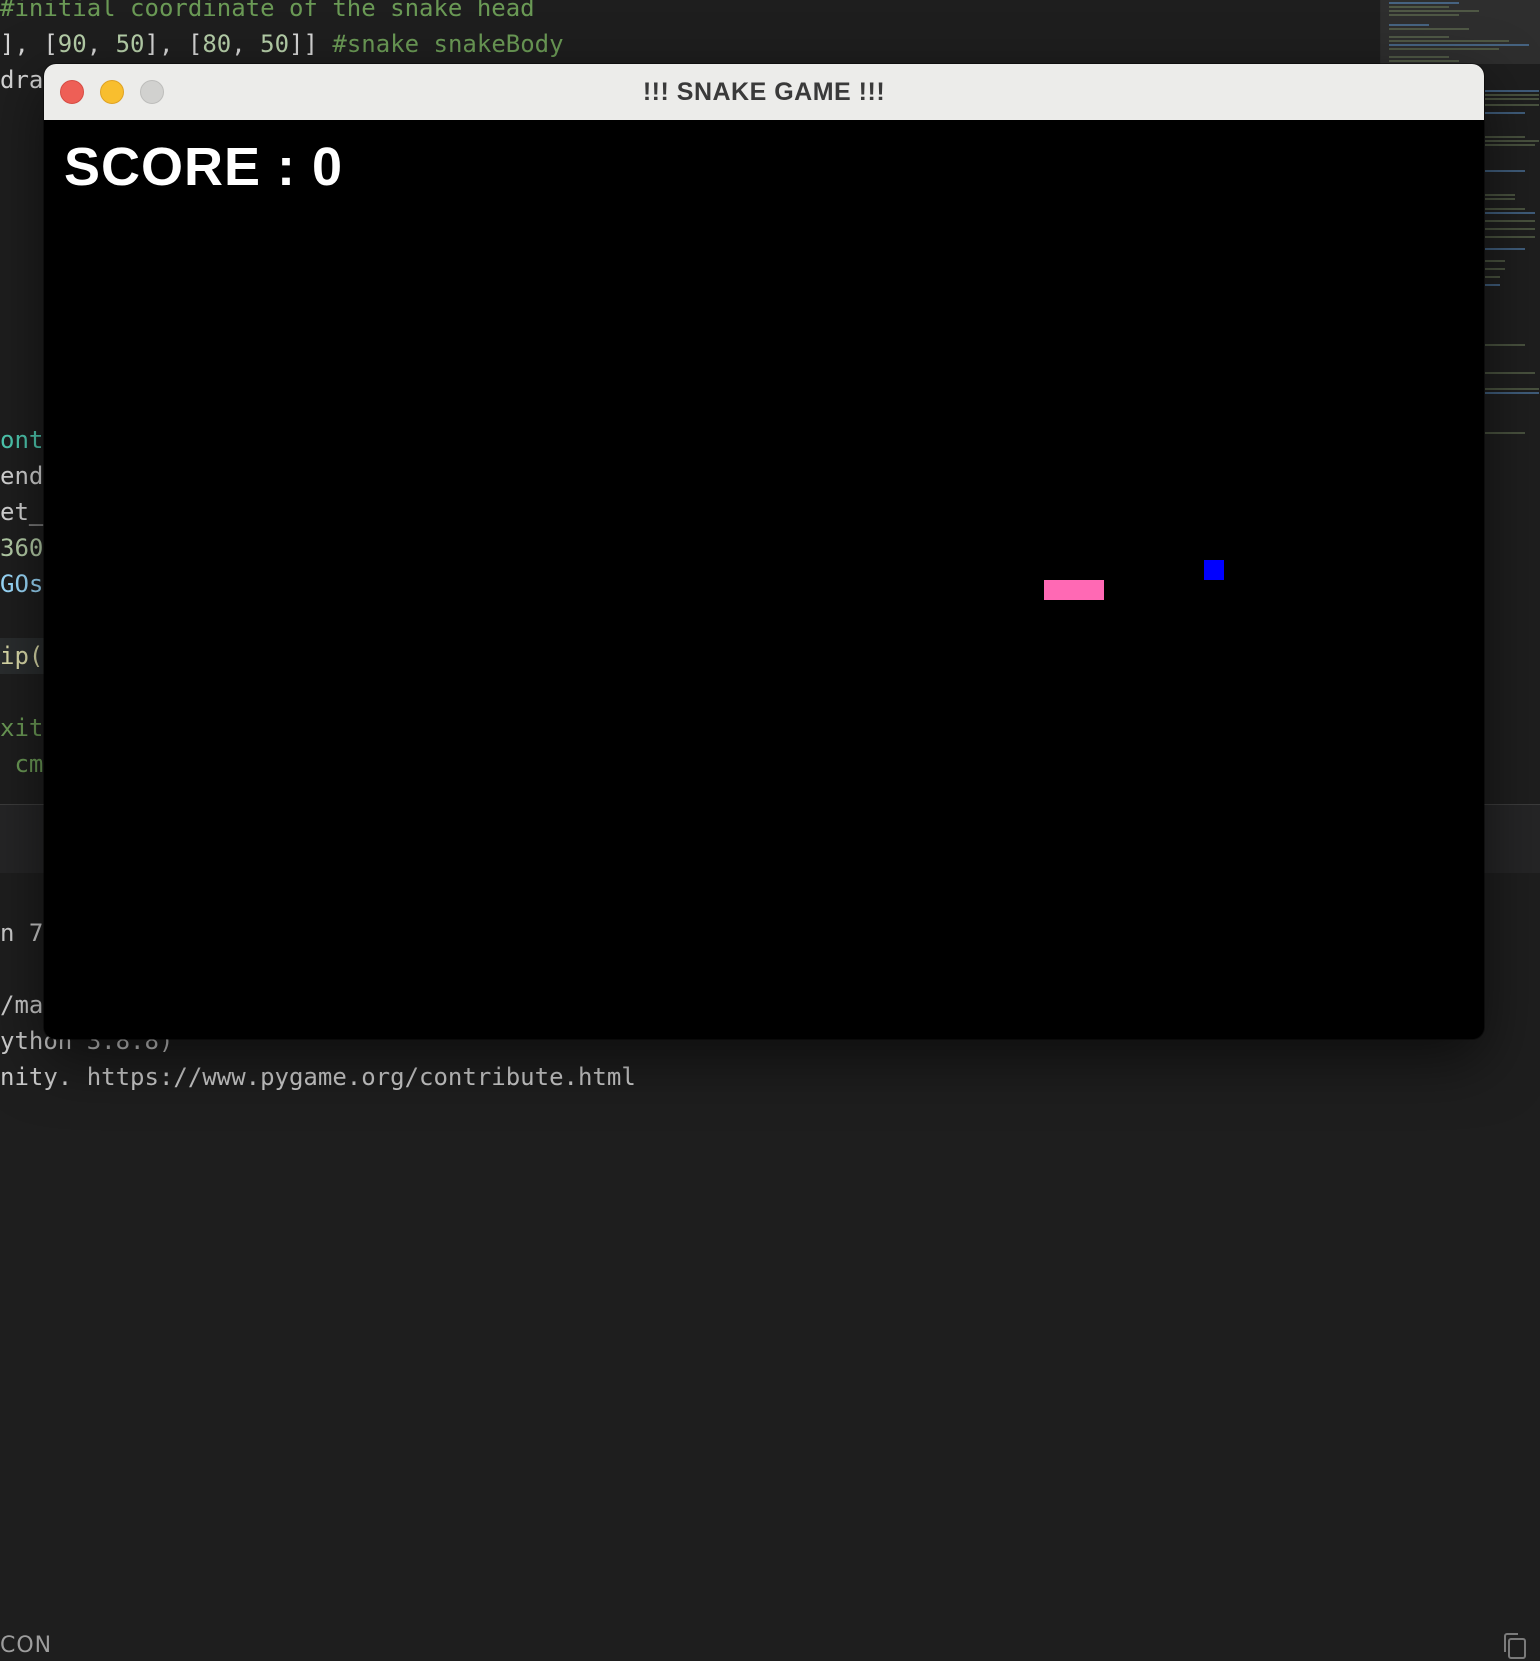 The image size is (1540, 1661). I want to click on panel-tab-console: CON, so click(26, 1645).